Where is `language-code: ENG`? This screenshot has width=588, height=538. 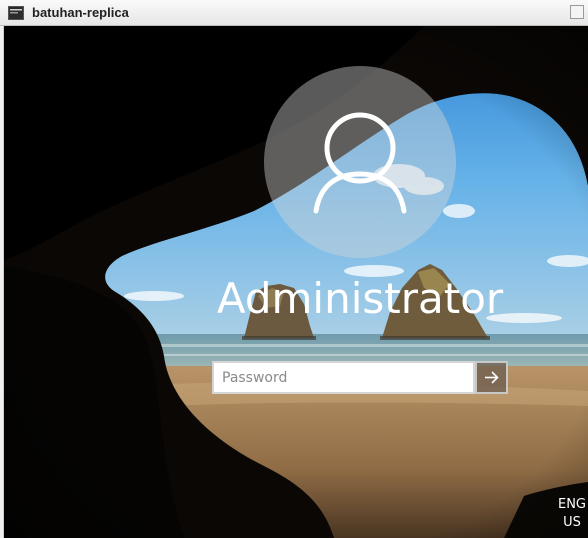
language-code: ENG is located at coordinates (571, 504).